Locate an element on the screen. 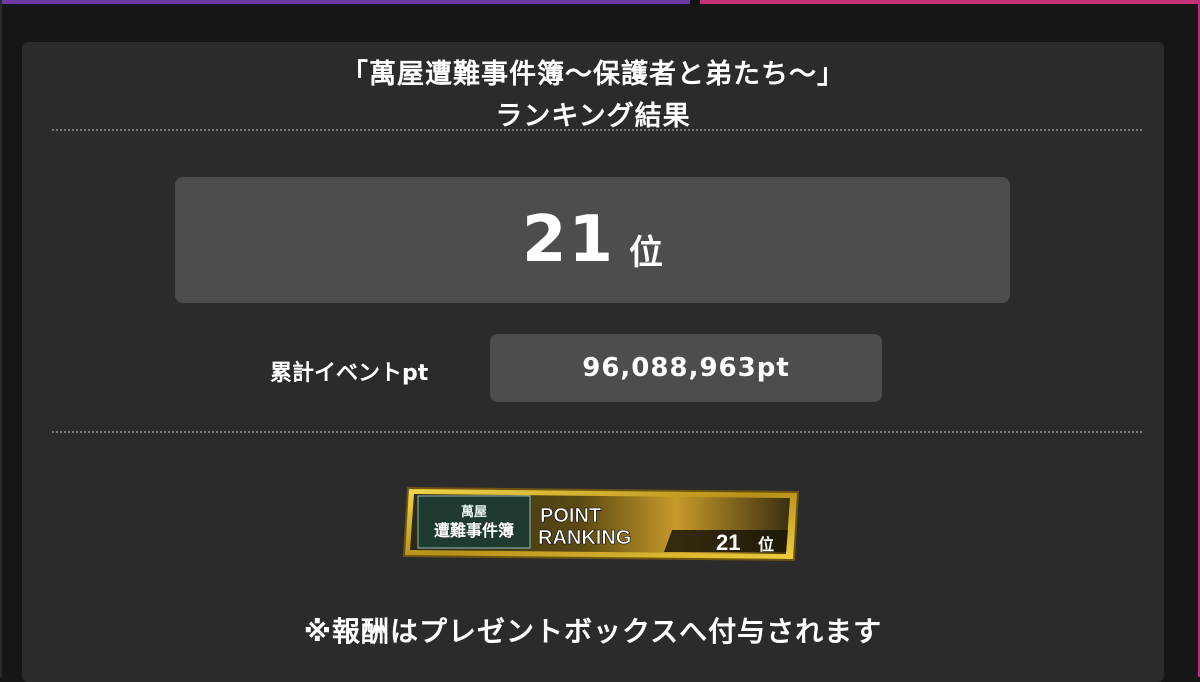 This screenshot has width=1200, height=682. rank-box: 21 位 is located at coordinates (592, 240).